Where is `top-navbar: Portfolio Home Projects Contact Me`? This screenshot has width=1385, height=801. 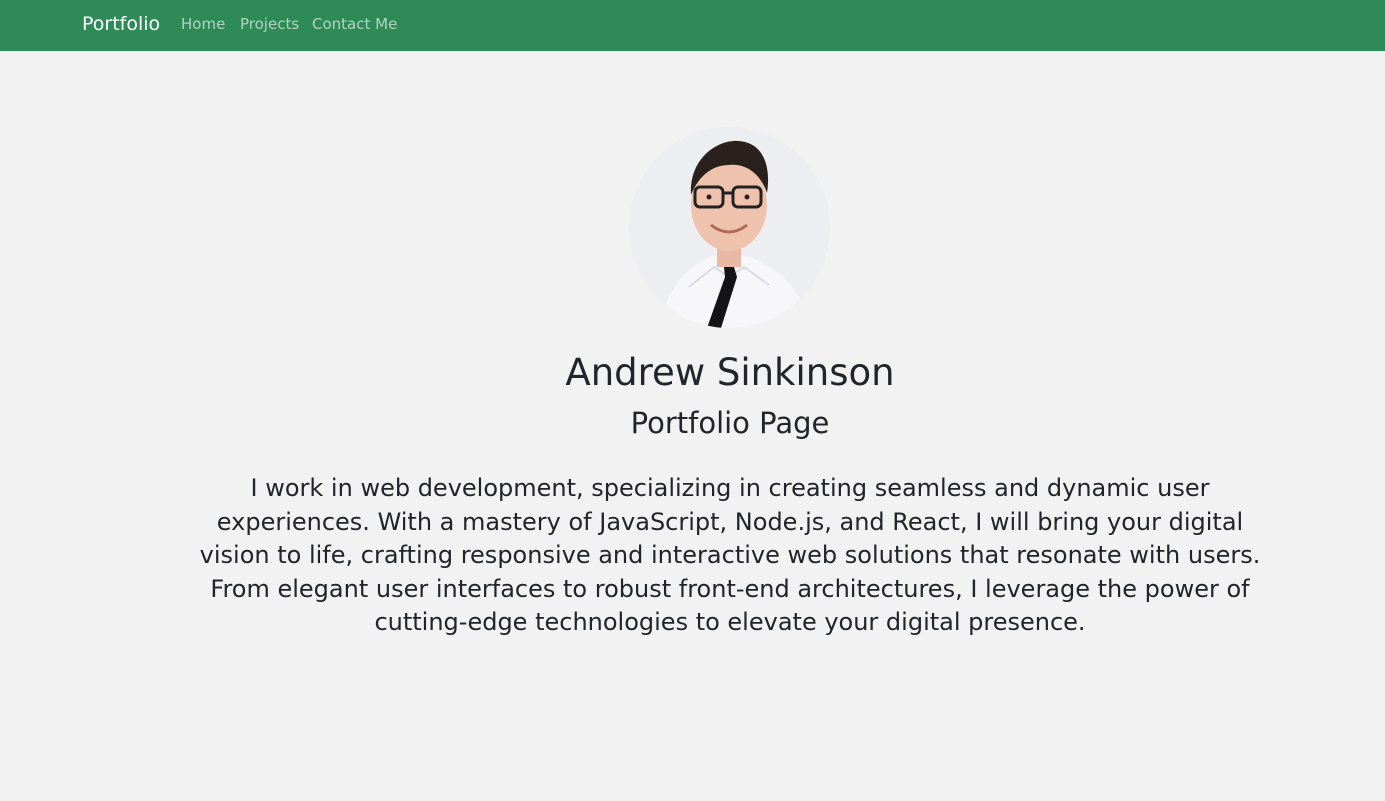 top-navbar: Portfolio Home Projects Contact Me is located at coordinates (692, 25).